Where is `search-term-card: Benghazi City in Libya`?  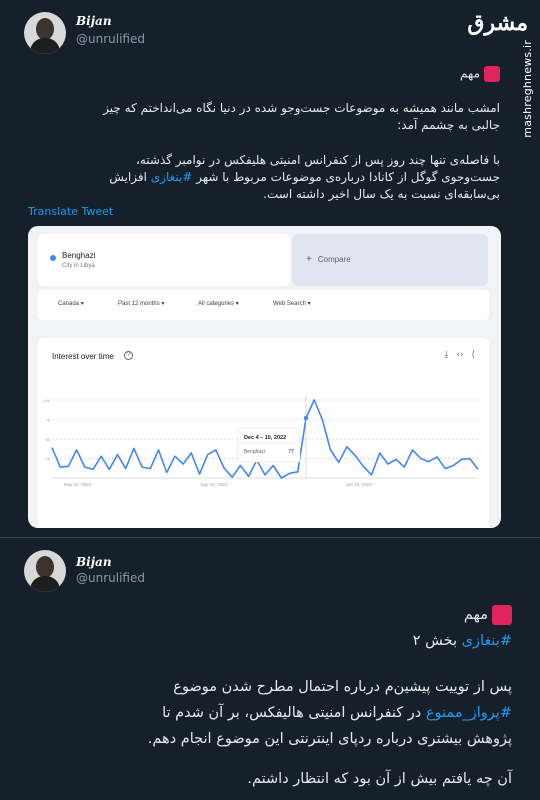
search-term-card: Benghazi City in Libya is located at coordinates (164, 260).